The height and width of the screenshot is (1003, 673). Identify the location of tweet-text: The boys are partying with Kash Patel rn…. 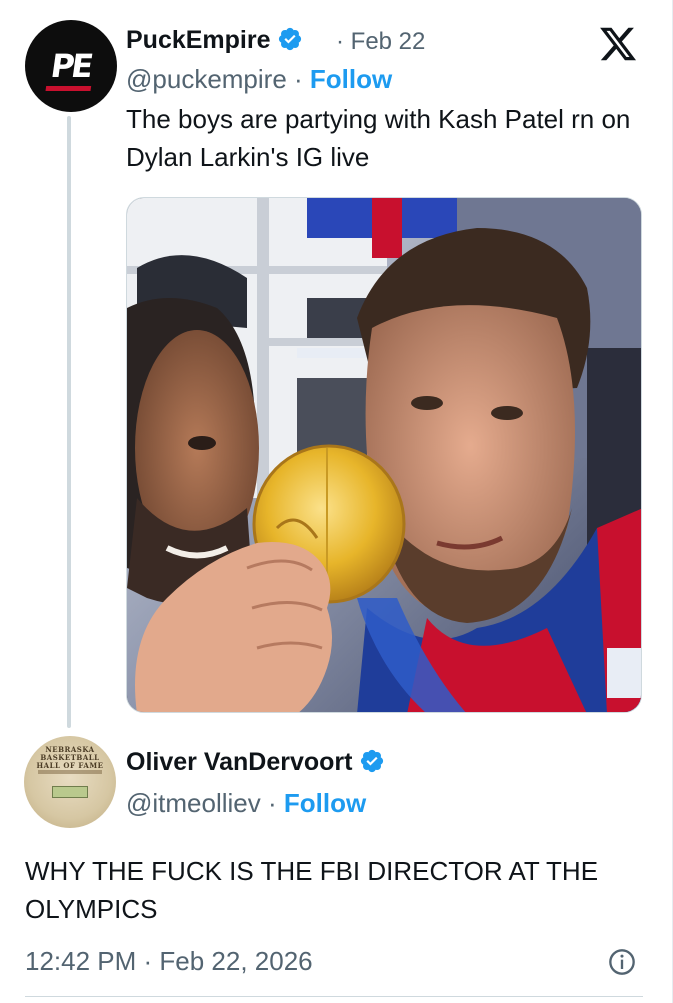
(378, 138).